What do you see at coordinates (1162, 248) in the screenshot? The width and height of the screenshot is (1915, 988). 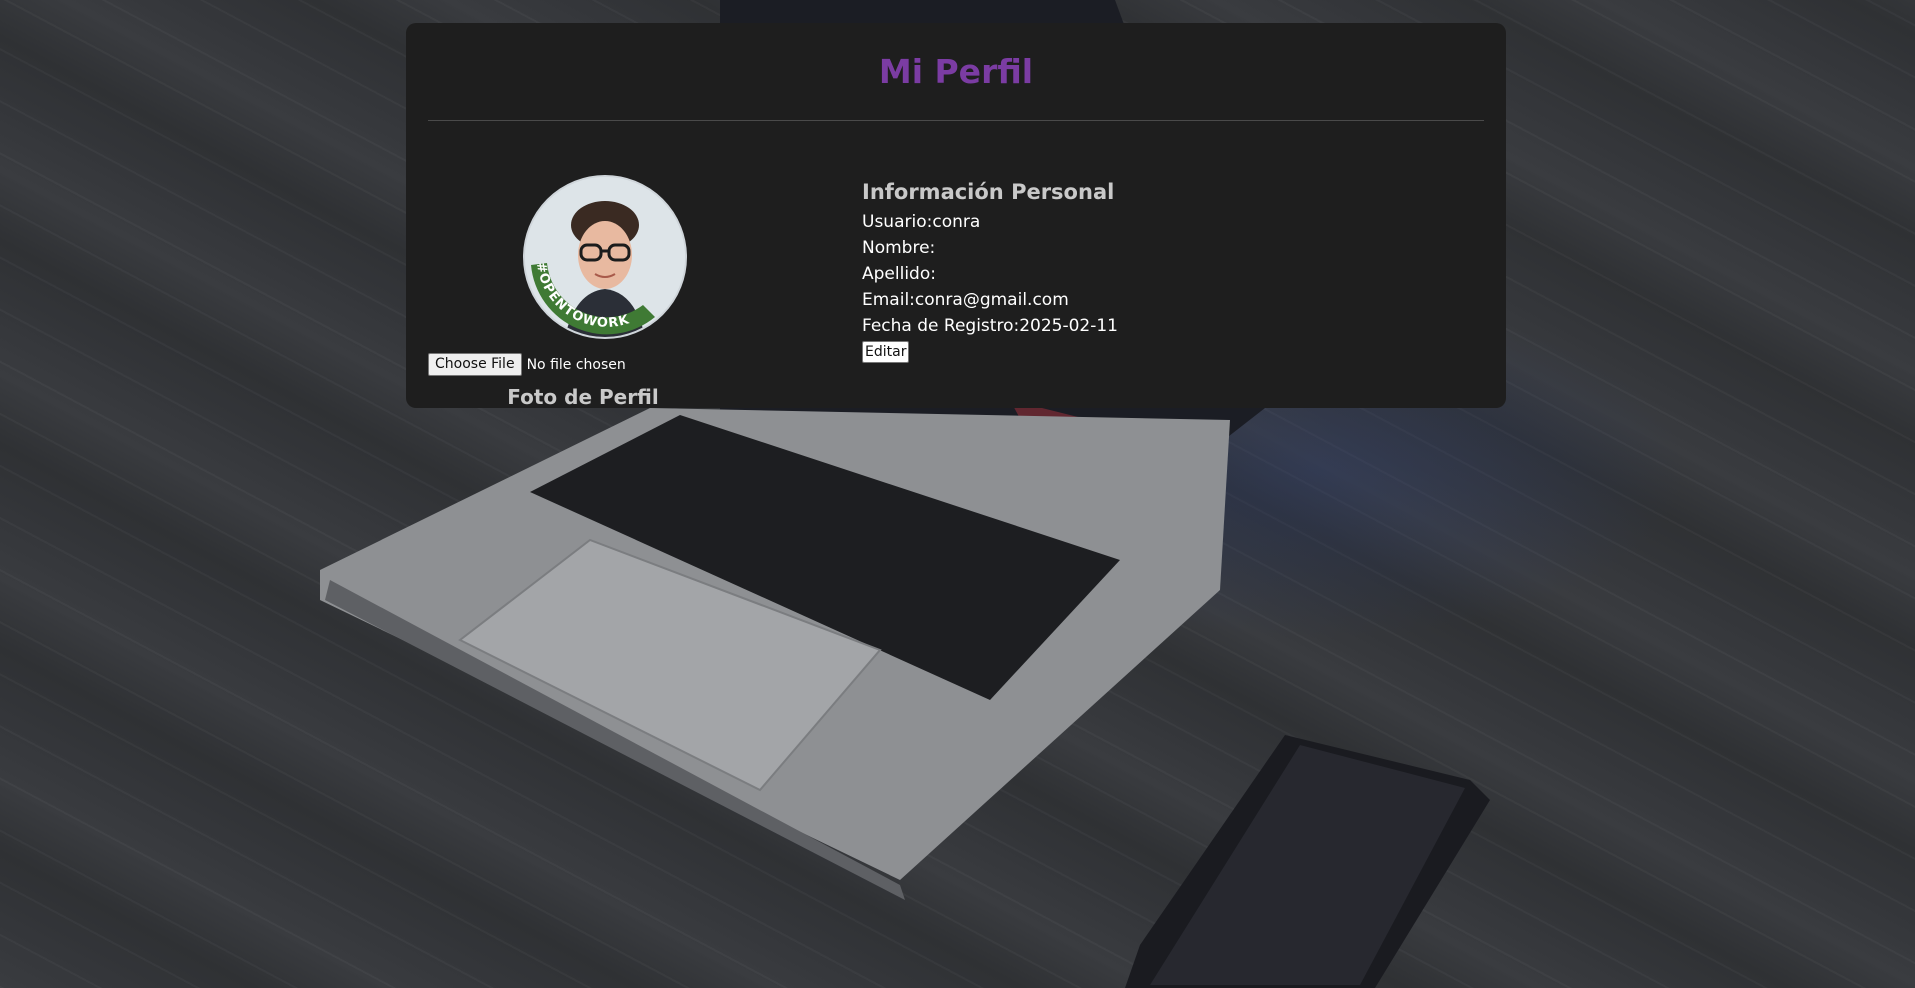 I see `first-name-row: Nombre:` at bounding box center [1162, 248].